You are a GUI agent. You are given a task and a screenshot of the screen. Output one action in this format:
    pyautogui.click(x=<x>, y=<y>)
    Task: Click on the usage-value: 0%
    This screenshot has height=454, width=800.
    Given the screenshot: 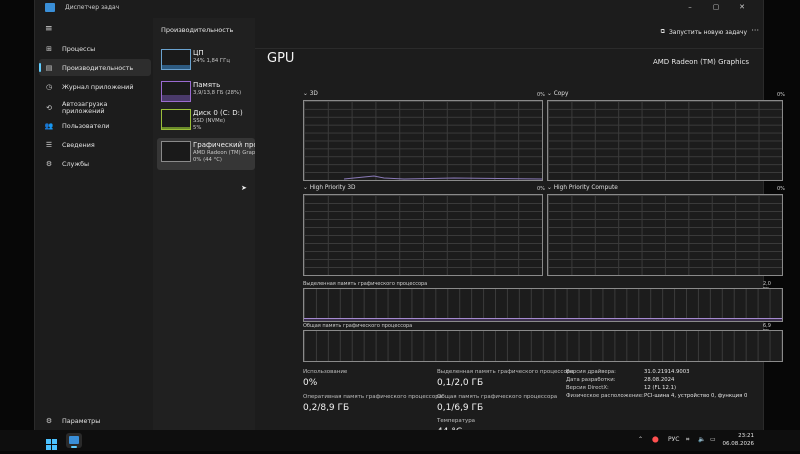 What is the action you would take?
    pyautogui.click(x=310, y=383)
    